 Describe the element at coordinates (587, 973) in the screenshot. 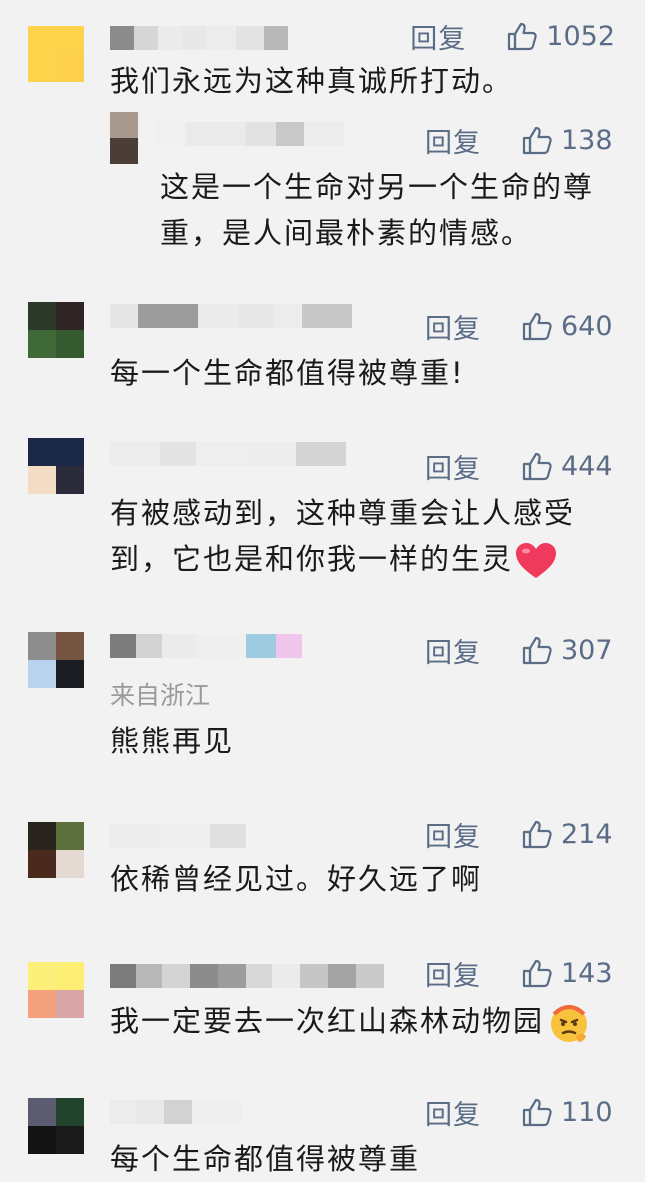

I see `like-count: 143` at that location.